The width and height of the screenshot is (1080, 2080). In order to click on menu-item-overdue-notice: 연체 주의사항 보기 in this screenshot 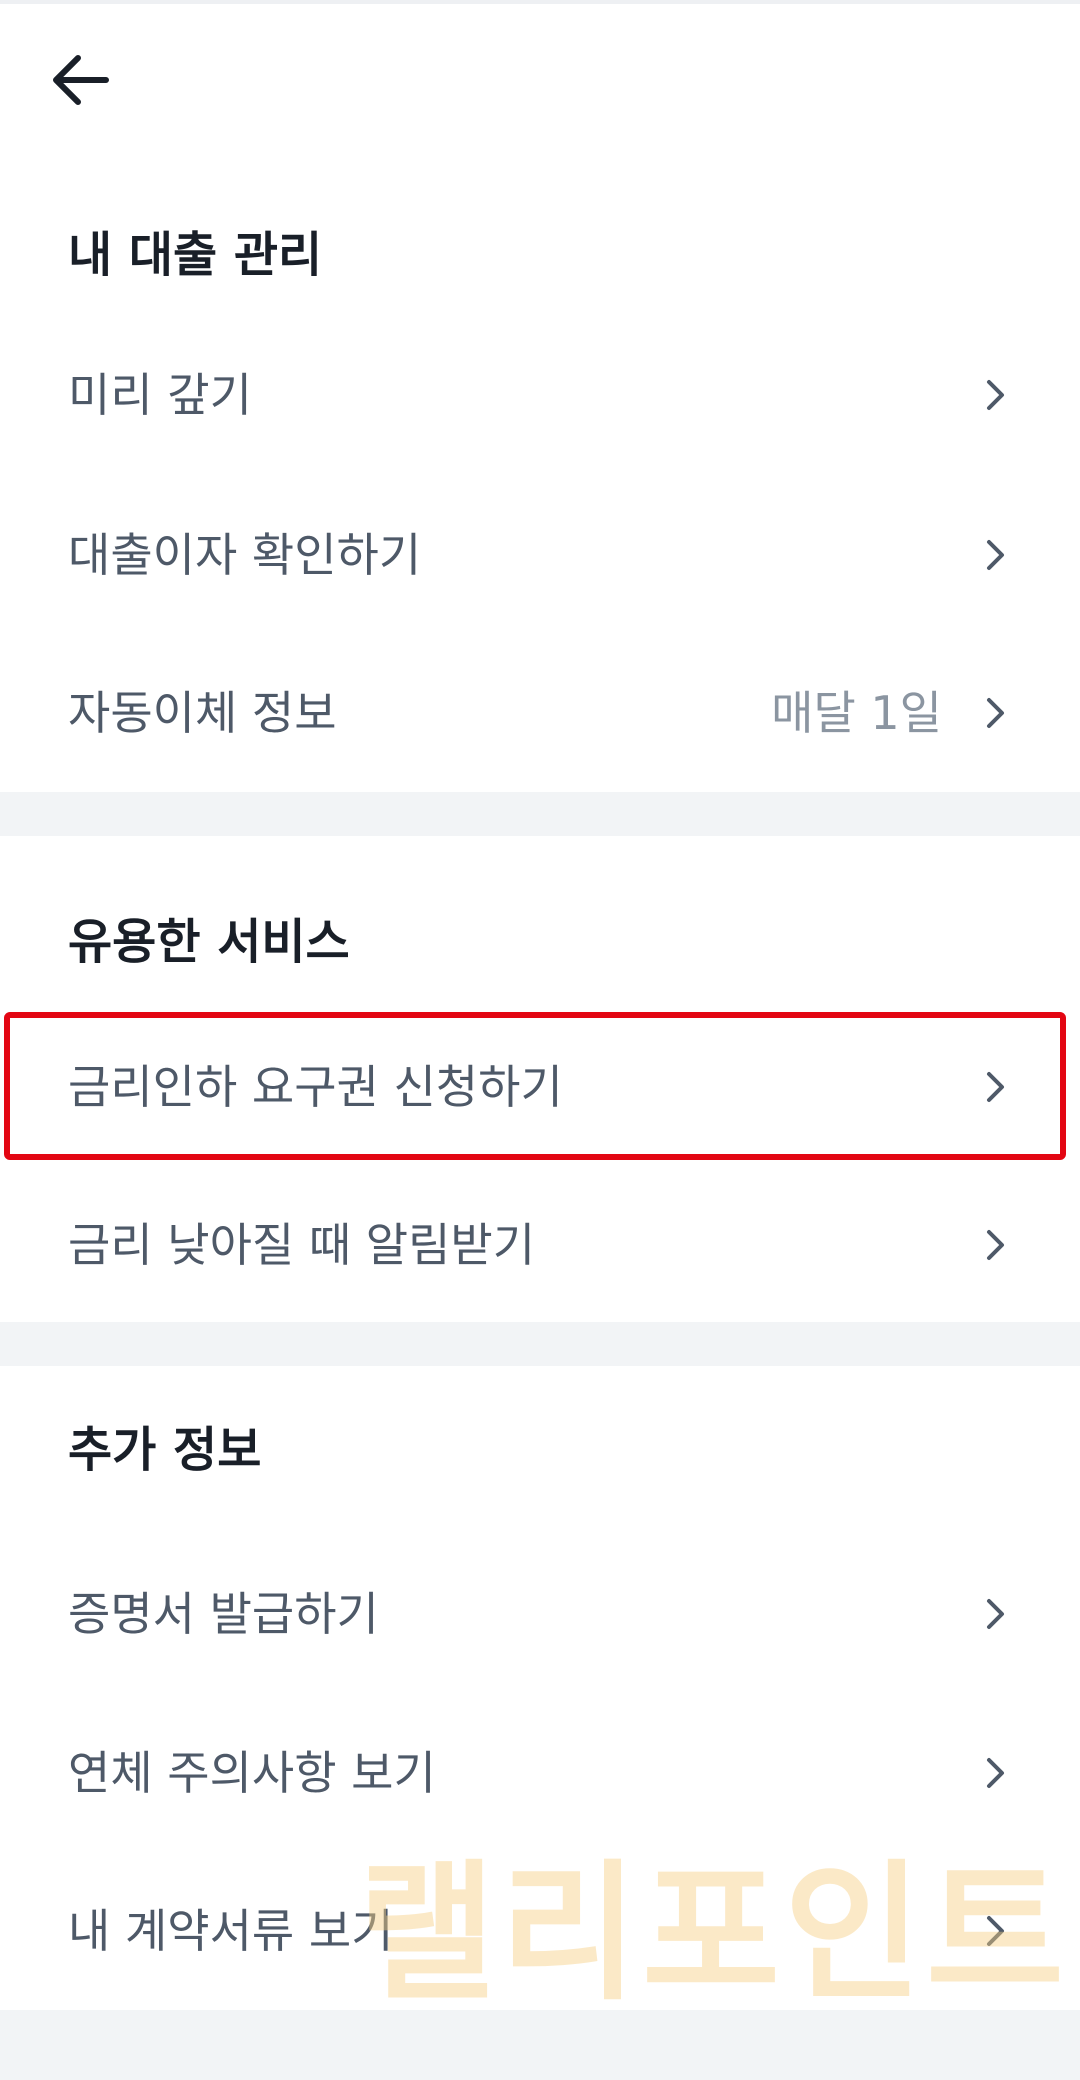, I will do `click(540, 1773)`.